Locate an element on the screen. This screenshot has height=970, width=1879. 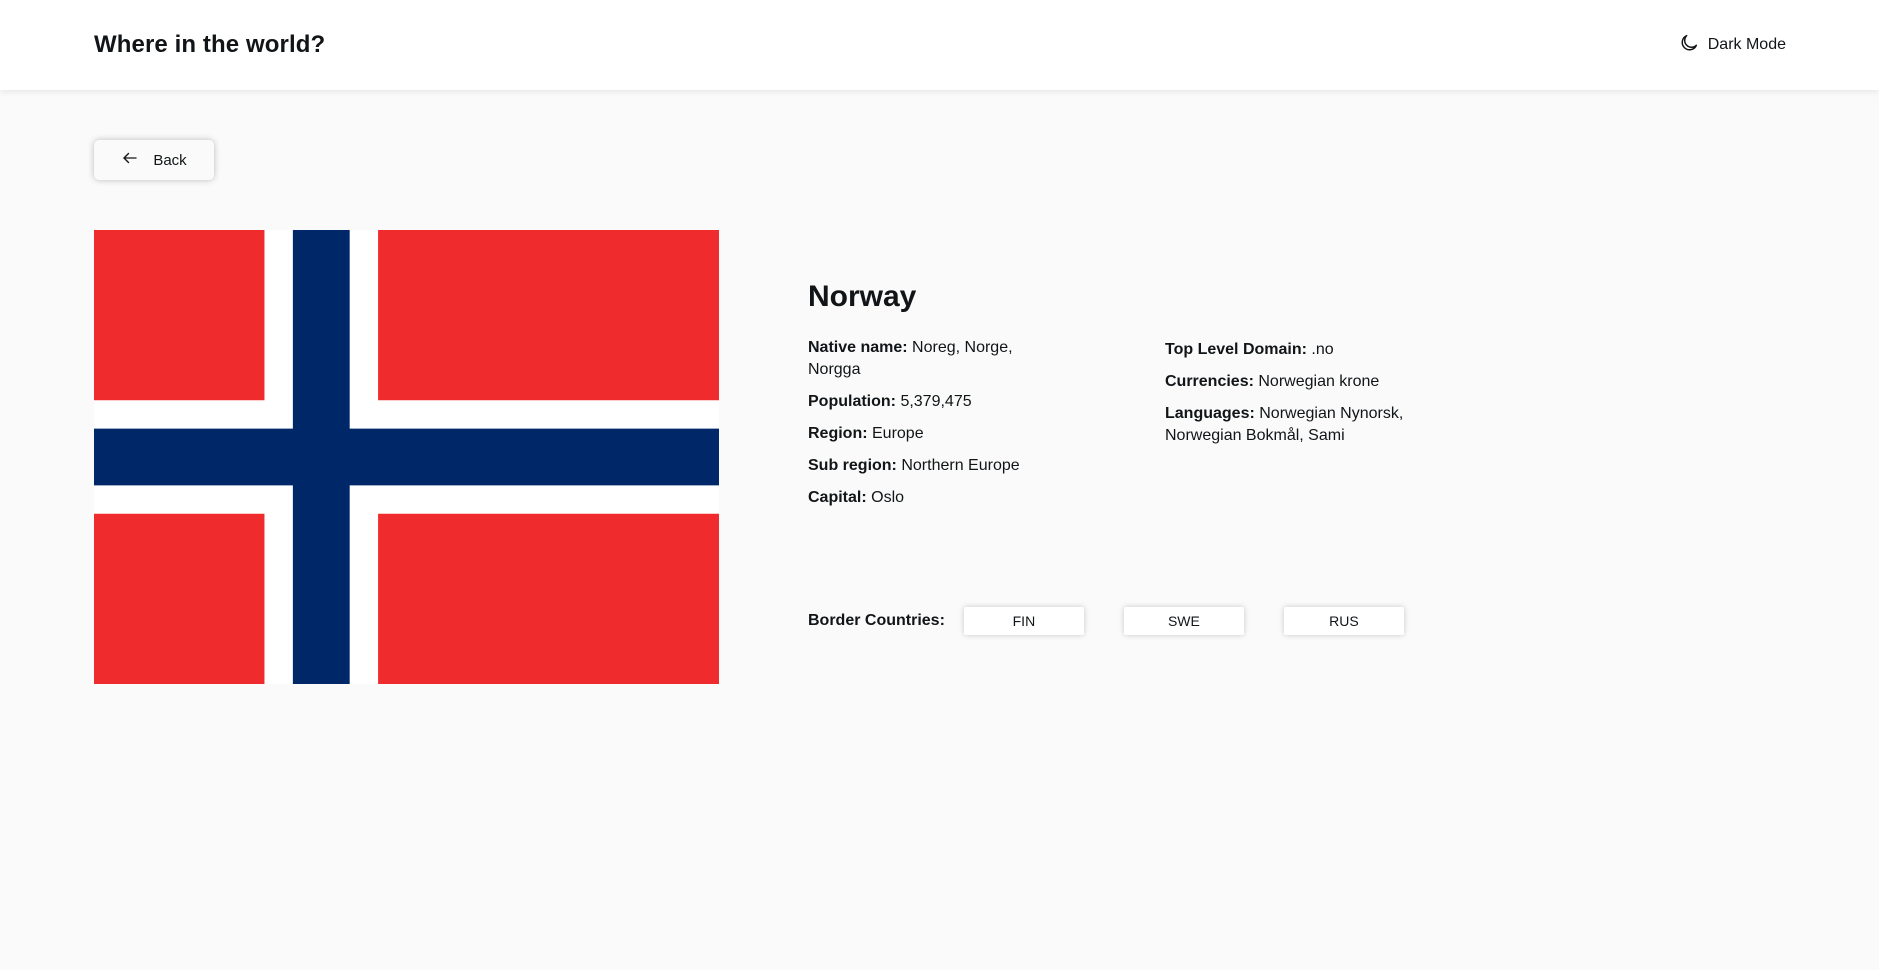
back-button: Back is located at coordinates (154, 160).